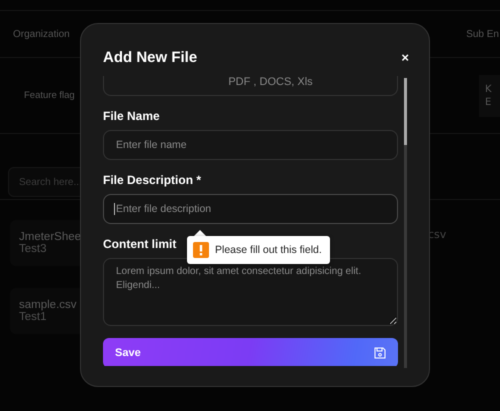  What do you see at coordinates (270, 82) in the screenshot?
I see `upload-hint: PDF , DOCS, Xls` at bounding box center [270, 82].